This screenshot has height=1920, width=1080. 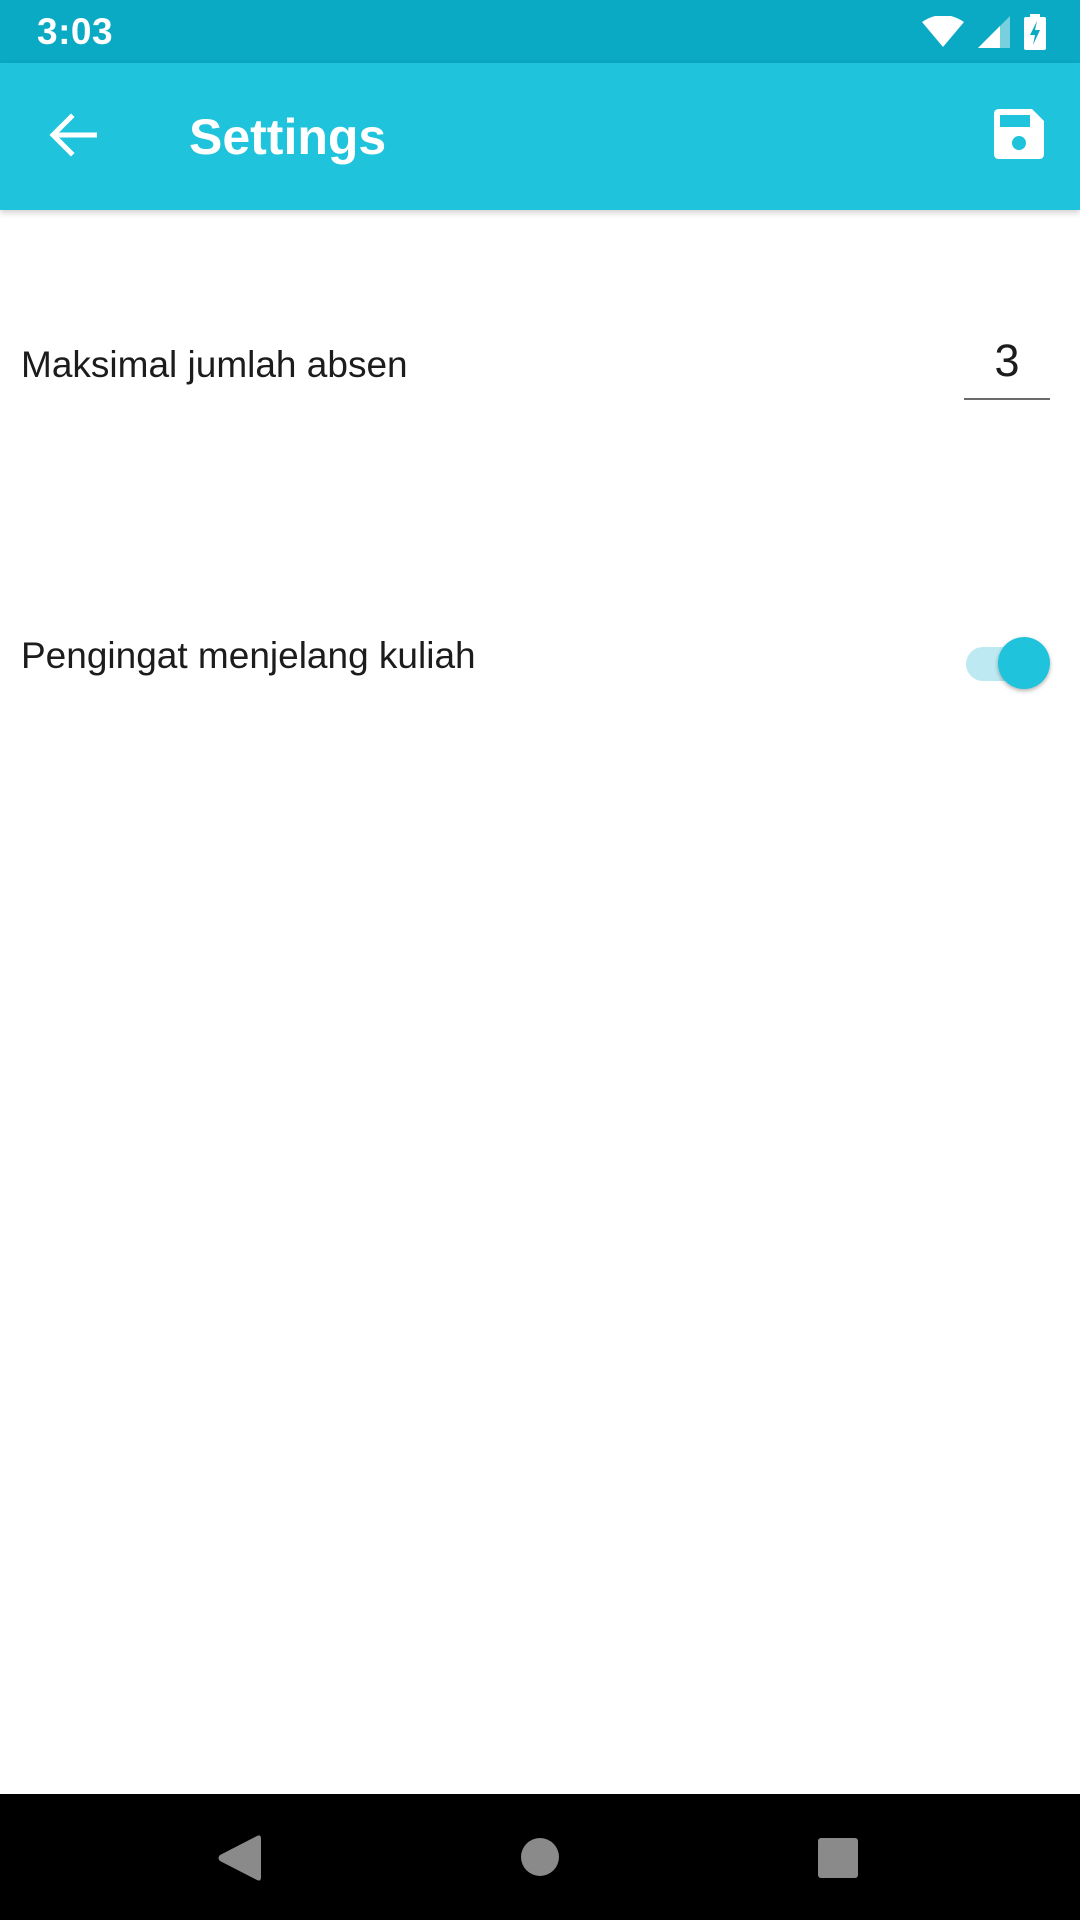 What do you see at coordinates (288, 137) in the screenshot?
I see `page-title: Settings` at bounding box center [288, 137].